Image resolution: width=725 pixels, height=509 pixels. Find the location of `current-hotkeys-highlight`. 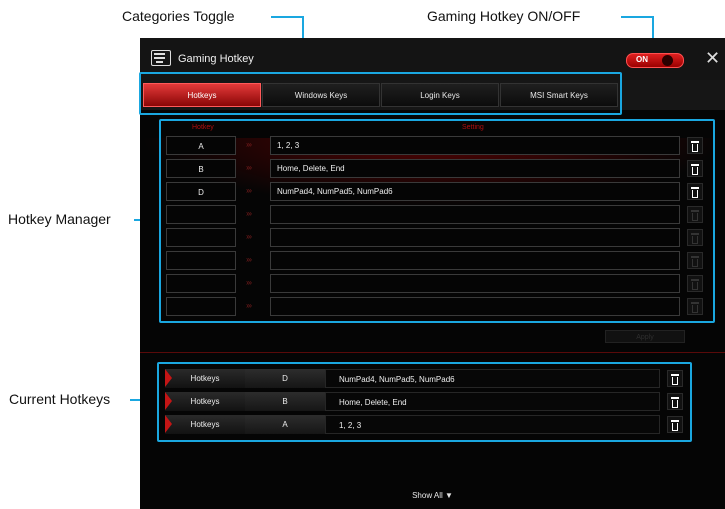

current-hotkeys-highlight is located at coordinates (424, 402).